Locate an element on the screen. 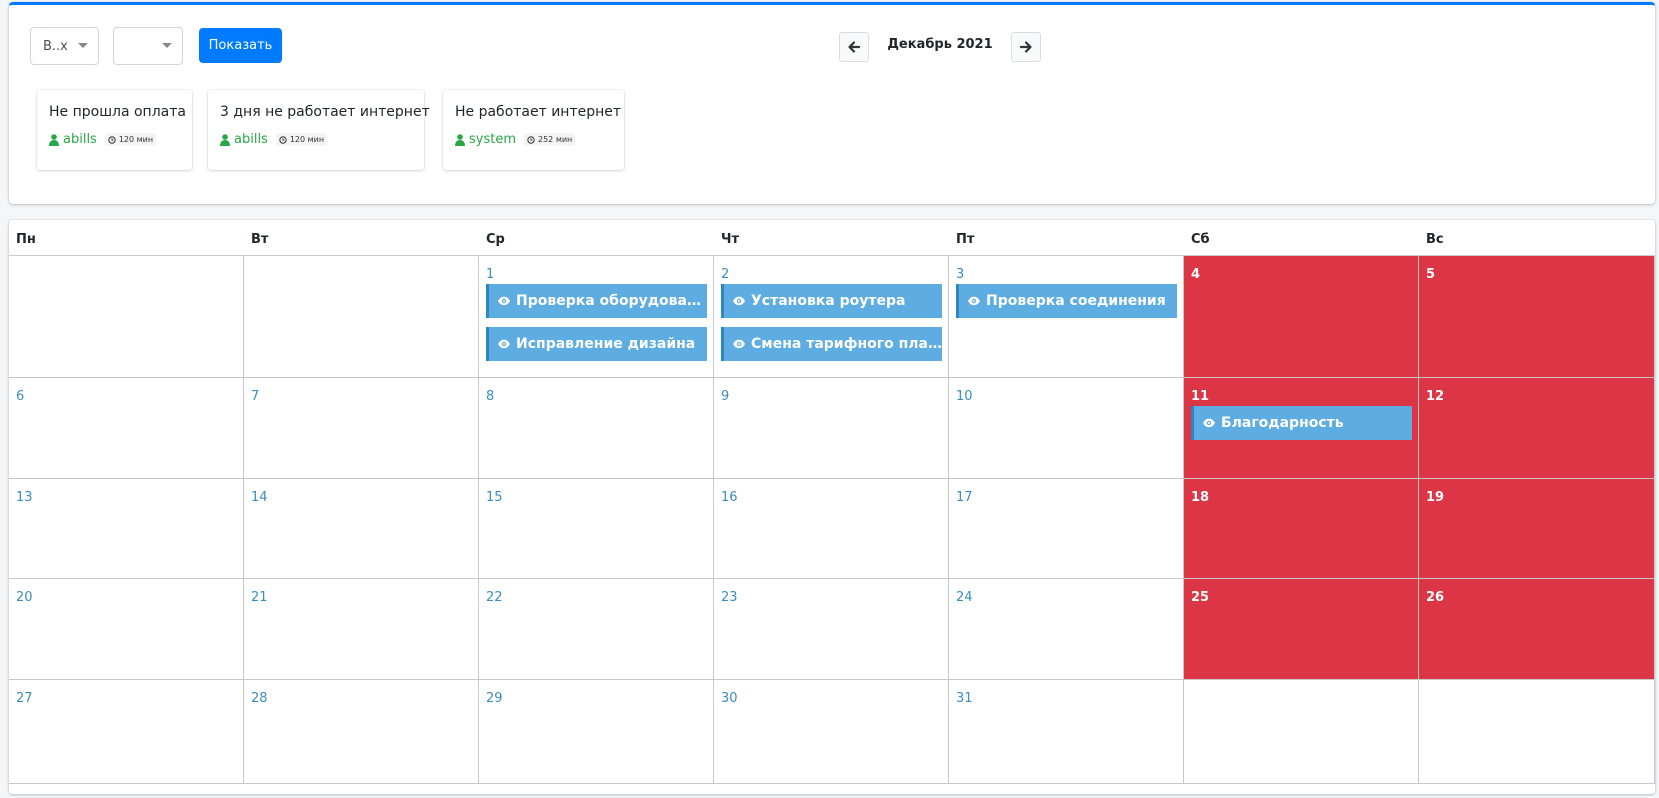 This screenshot has height=798, width=1659. task-title: 3 дня не работает интернет is located at coordinates (325, 112).